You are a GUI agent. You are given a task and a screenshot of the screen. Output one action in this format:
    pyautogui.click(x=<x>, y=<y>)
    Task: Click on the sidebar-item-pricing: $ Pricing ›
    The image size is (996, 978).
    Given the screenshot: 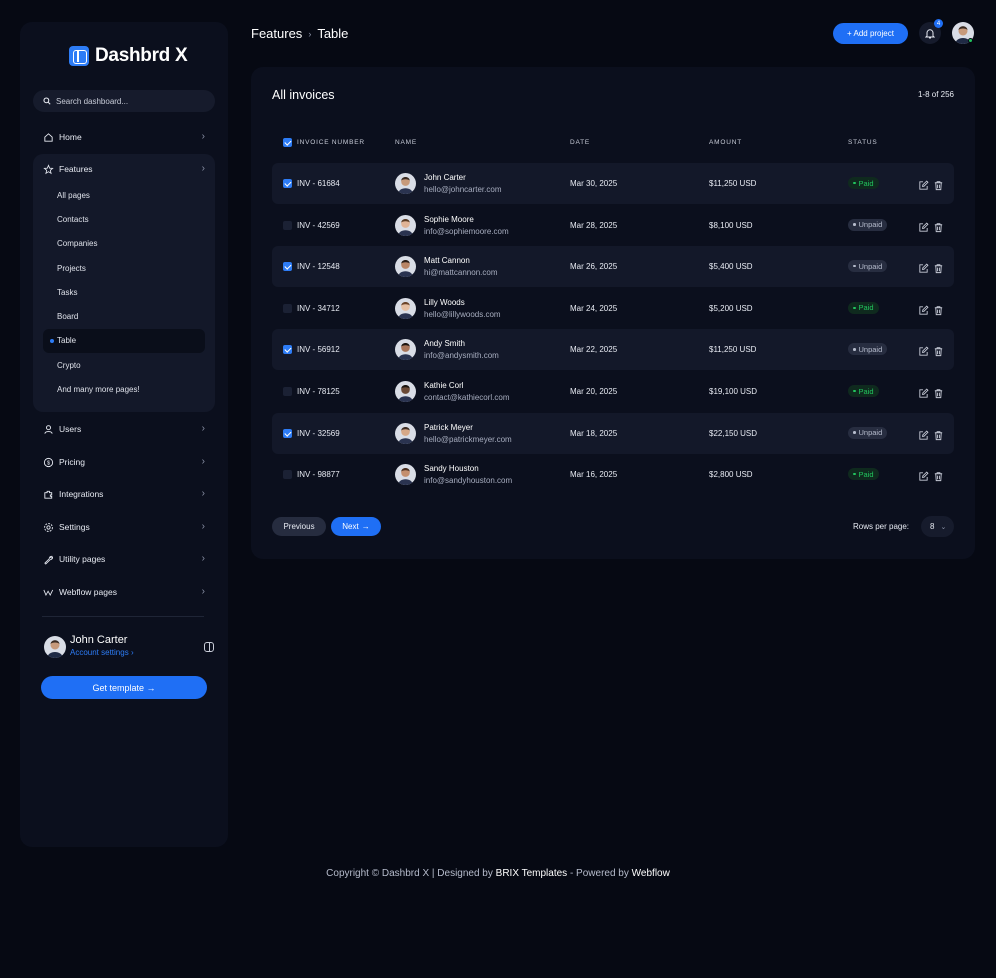 What is the action you would take?
    pyautogui.click(x=124, y=462)
    